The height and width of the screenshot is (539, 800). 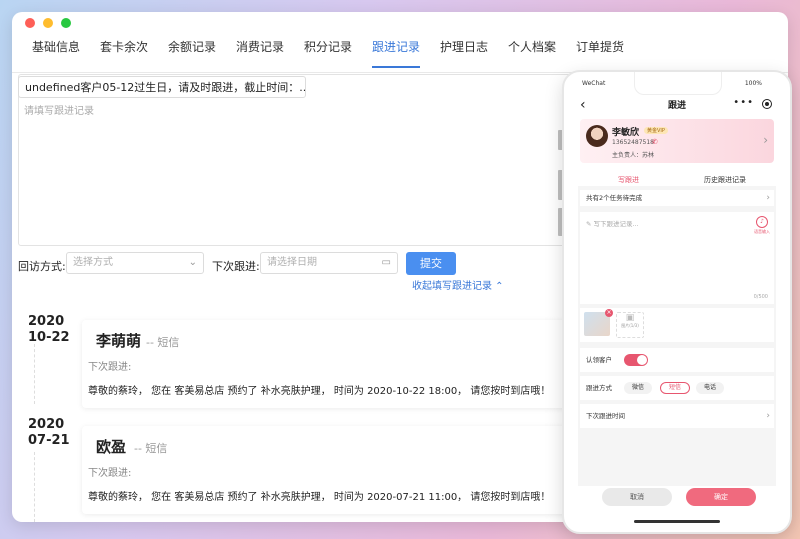 I want to click on record-name: 欧盈, so click(x=111, y=447).